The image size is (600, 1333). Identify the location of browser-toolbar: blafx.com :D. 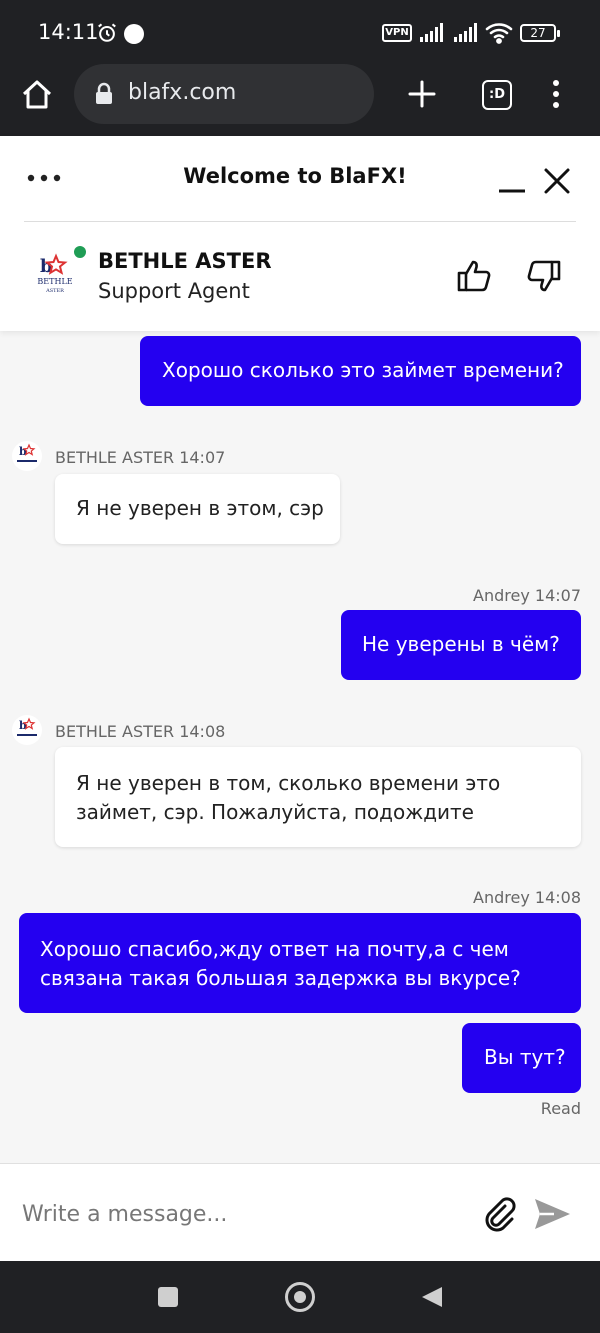
(300, 100).